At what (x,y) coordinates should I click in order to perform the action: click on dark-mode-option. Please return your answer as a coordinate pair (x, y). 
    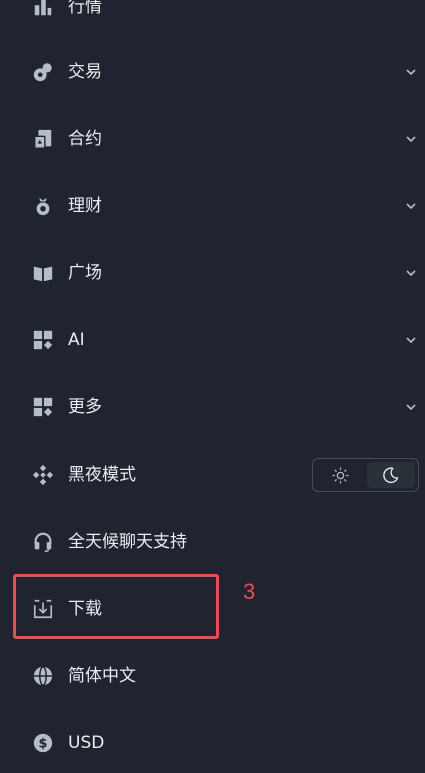
    Looking at the image, I should click on (390, 475).